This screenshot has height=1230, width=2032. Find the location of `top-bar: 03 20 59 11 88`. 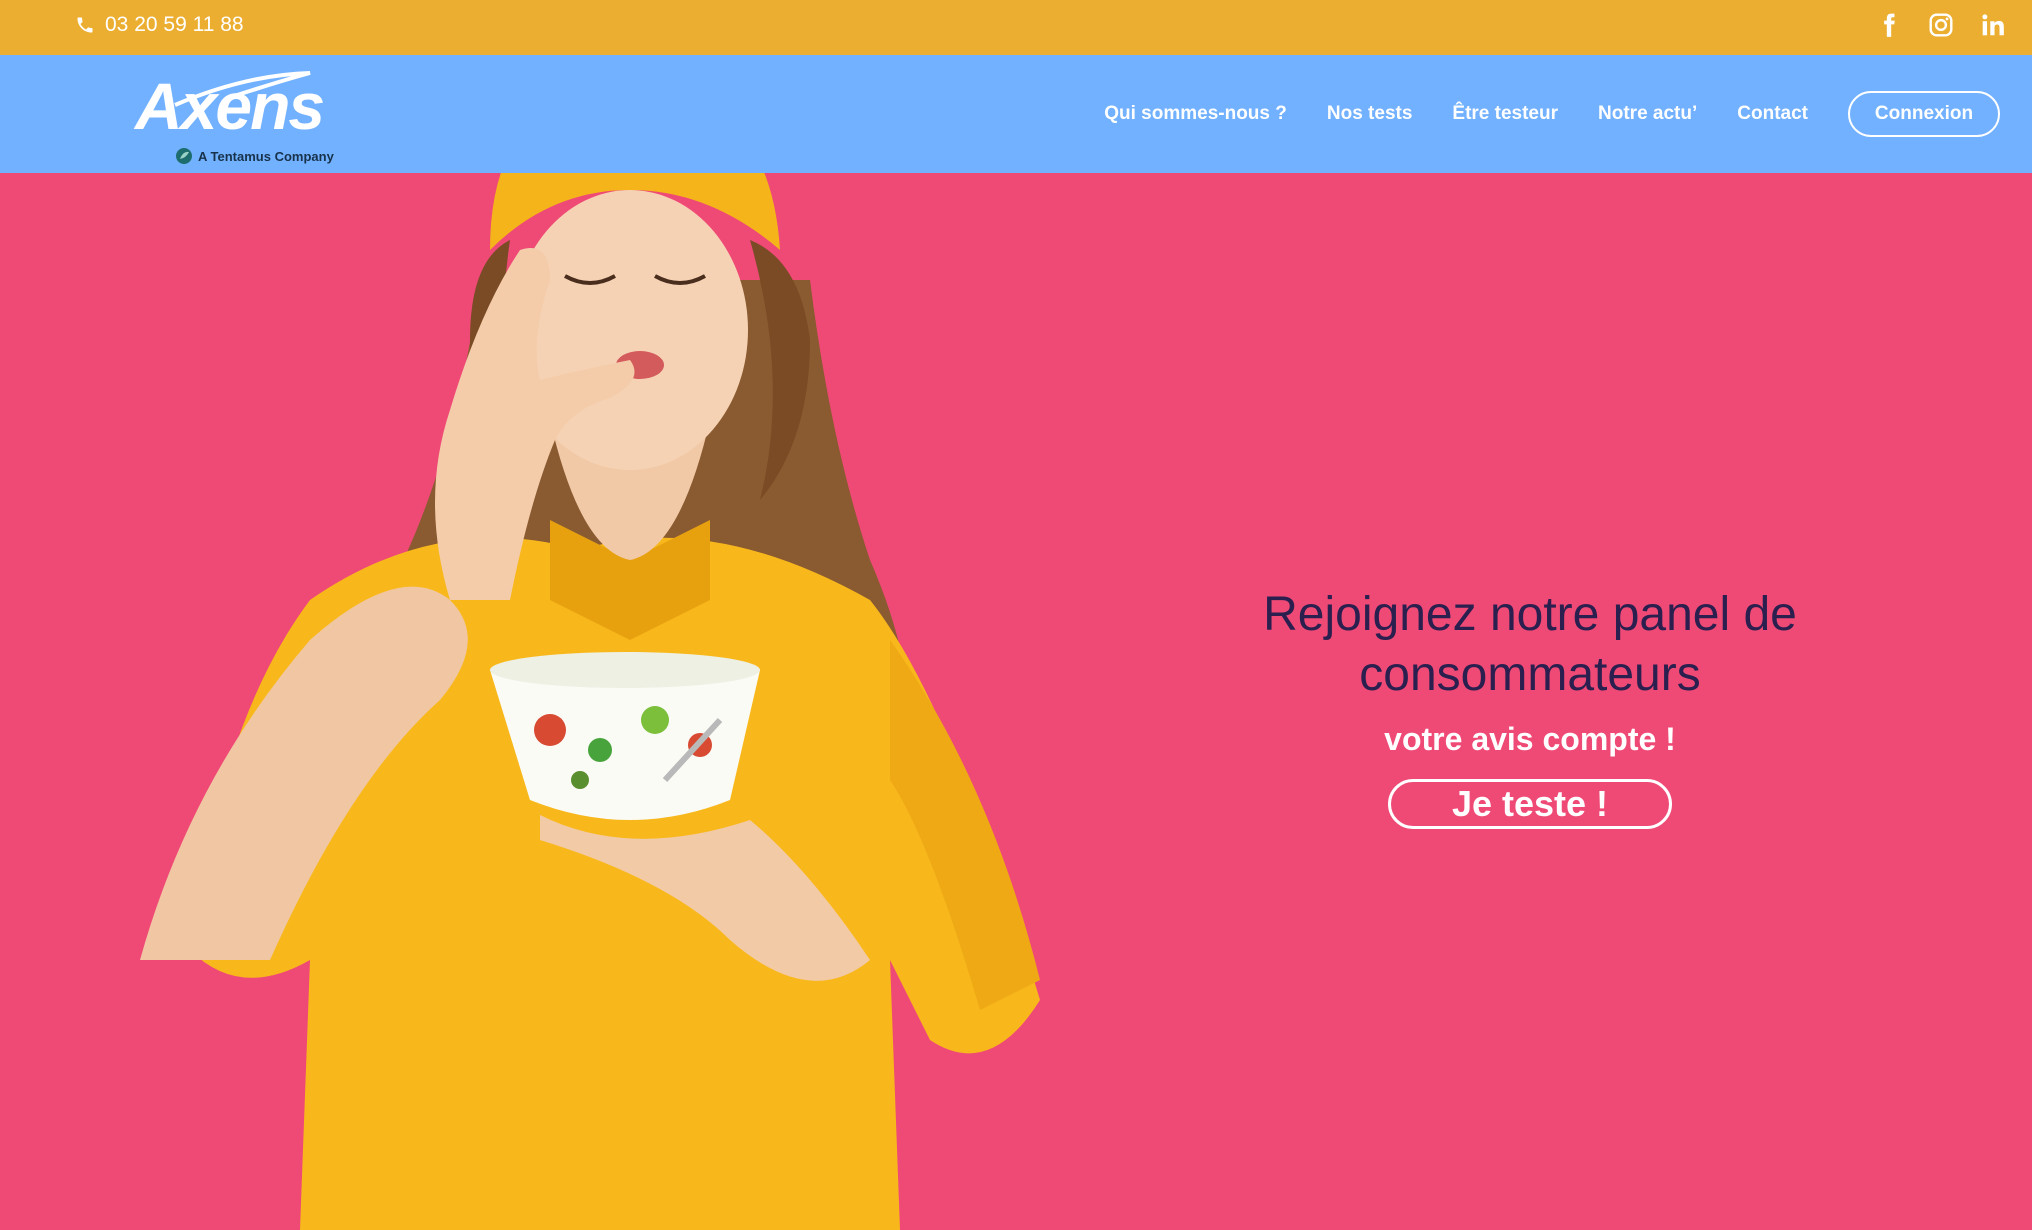

top-bar: 03 20 59 11 88 is located at coordinates (1016, 27).